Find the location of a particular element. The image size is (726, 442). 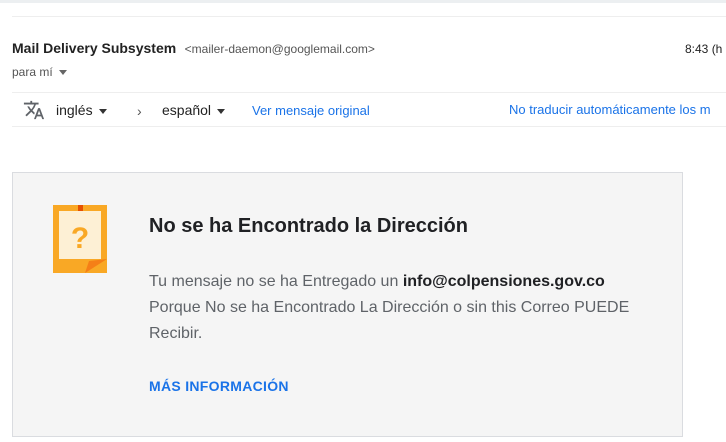

header-divider is located at coordinates (369, 16).